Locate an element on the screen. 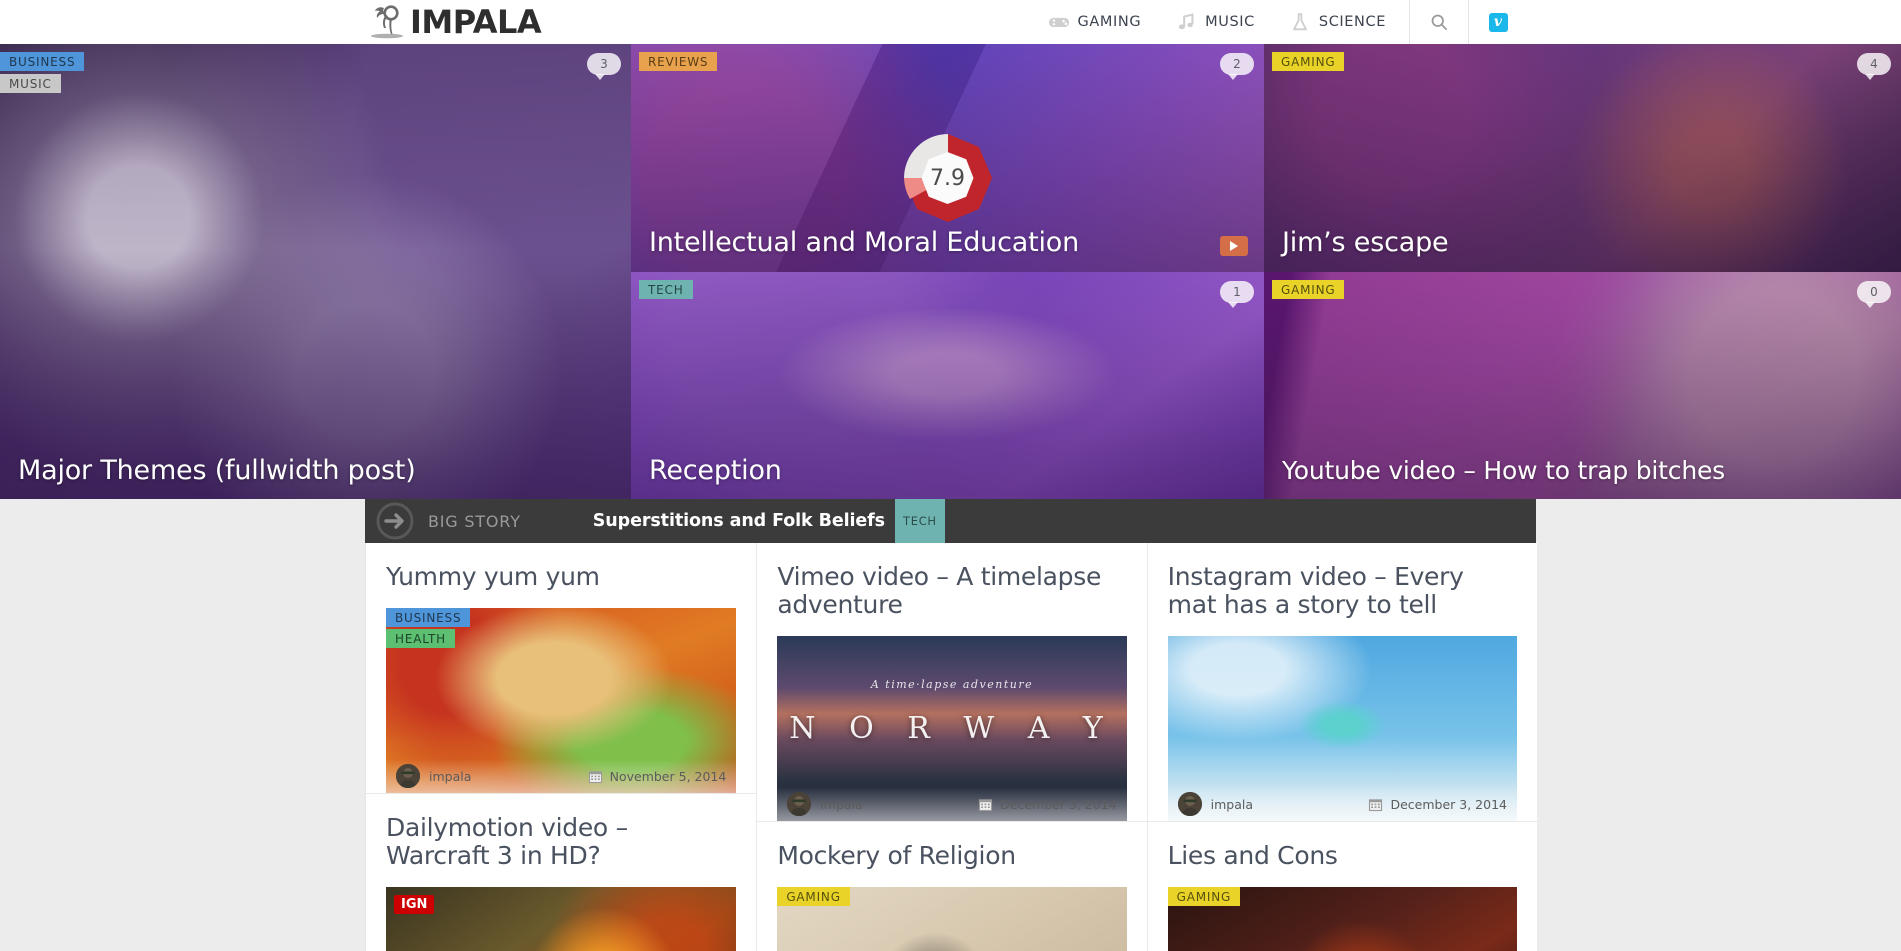 This screenshot has height=951, width=1901. avatar-image is located at coordinates (1189, 804).